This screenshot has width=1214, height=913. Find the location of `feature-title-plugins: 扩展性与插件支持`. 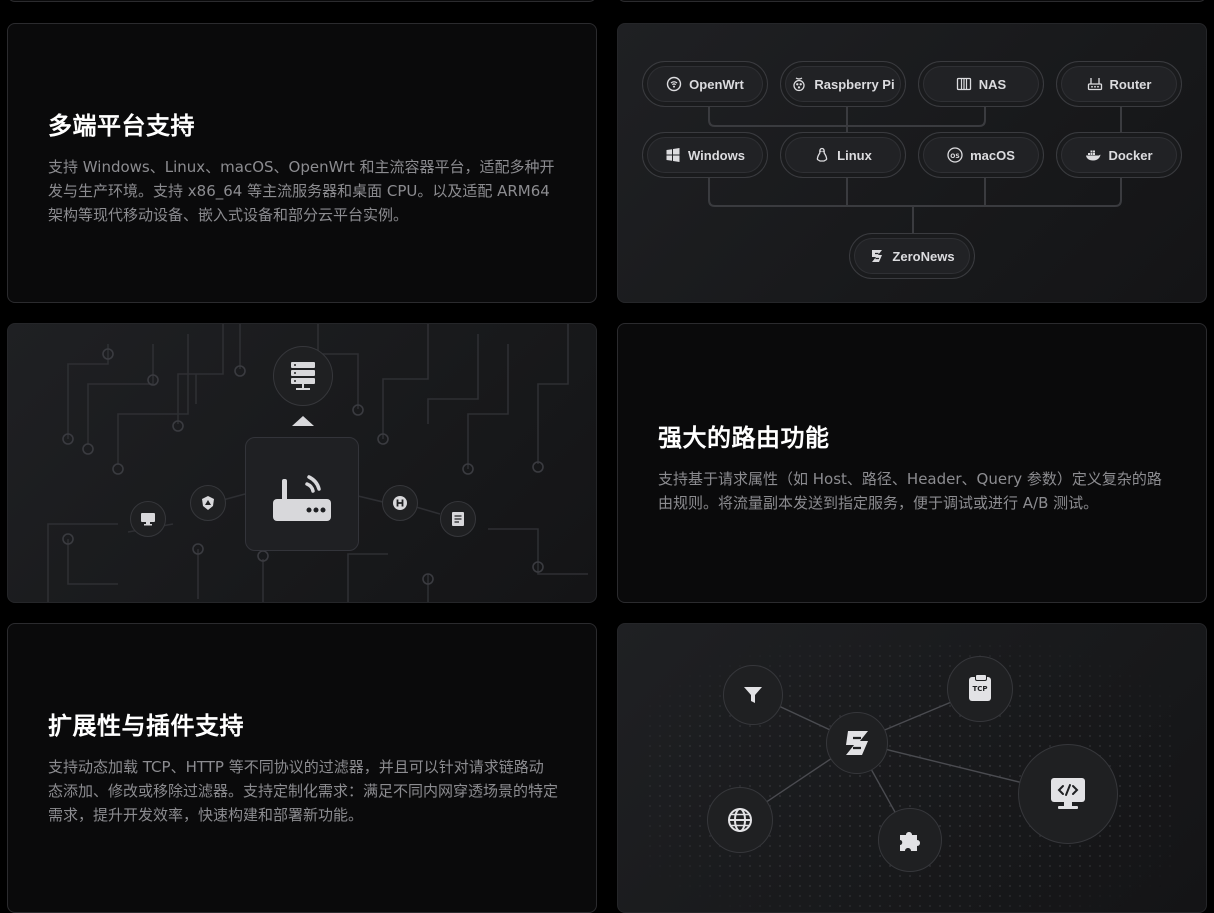

feature-title-plugins: 扩展性与插件支持 is located at coordinates (146, 726).